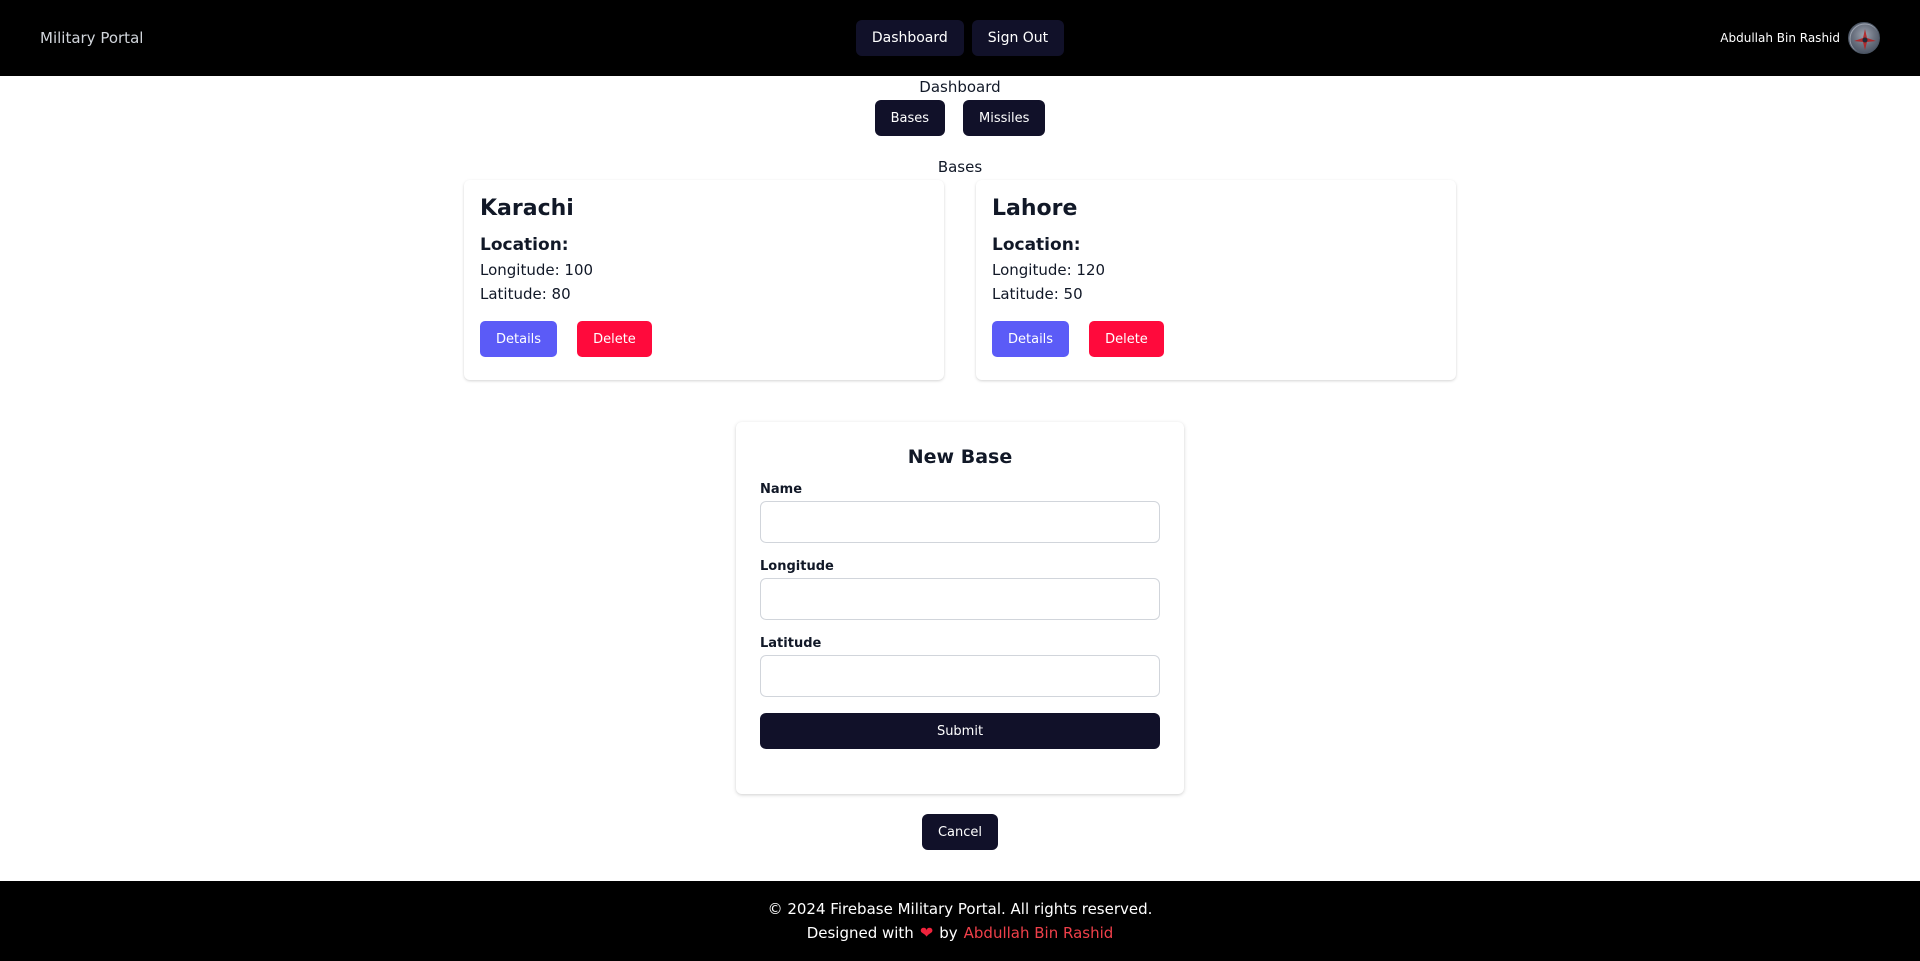 The image size is (1920, 961). What do you see at coordinates (1004, 118) in the screenshot?
I see `tab-missiles: Missiles` at bounding box center [1004, 118].